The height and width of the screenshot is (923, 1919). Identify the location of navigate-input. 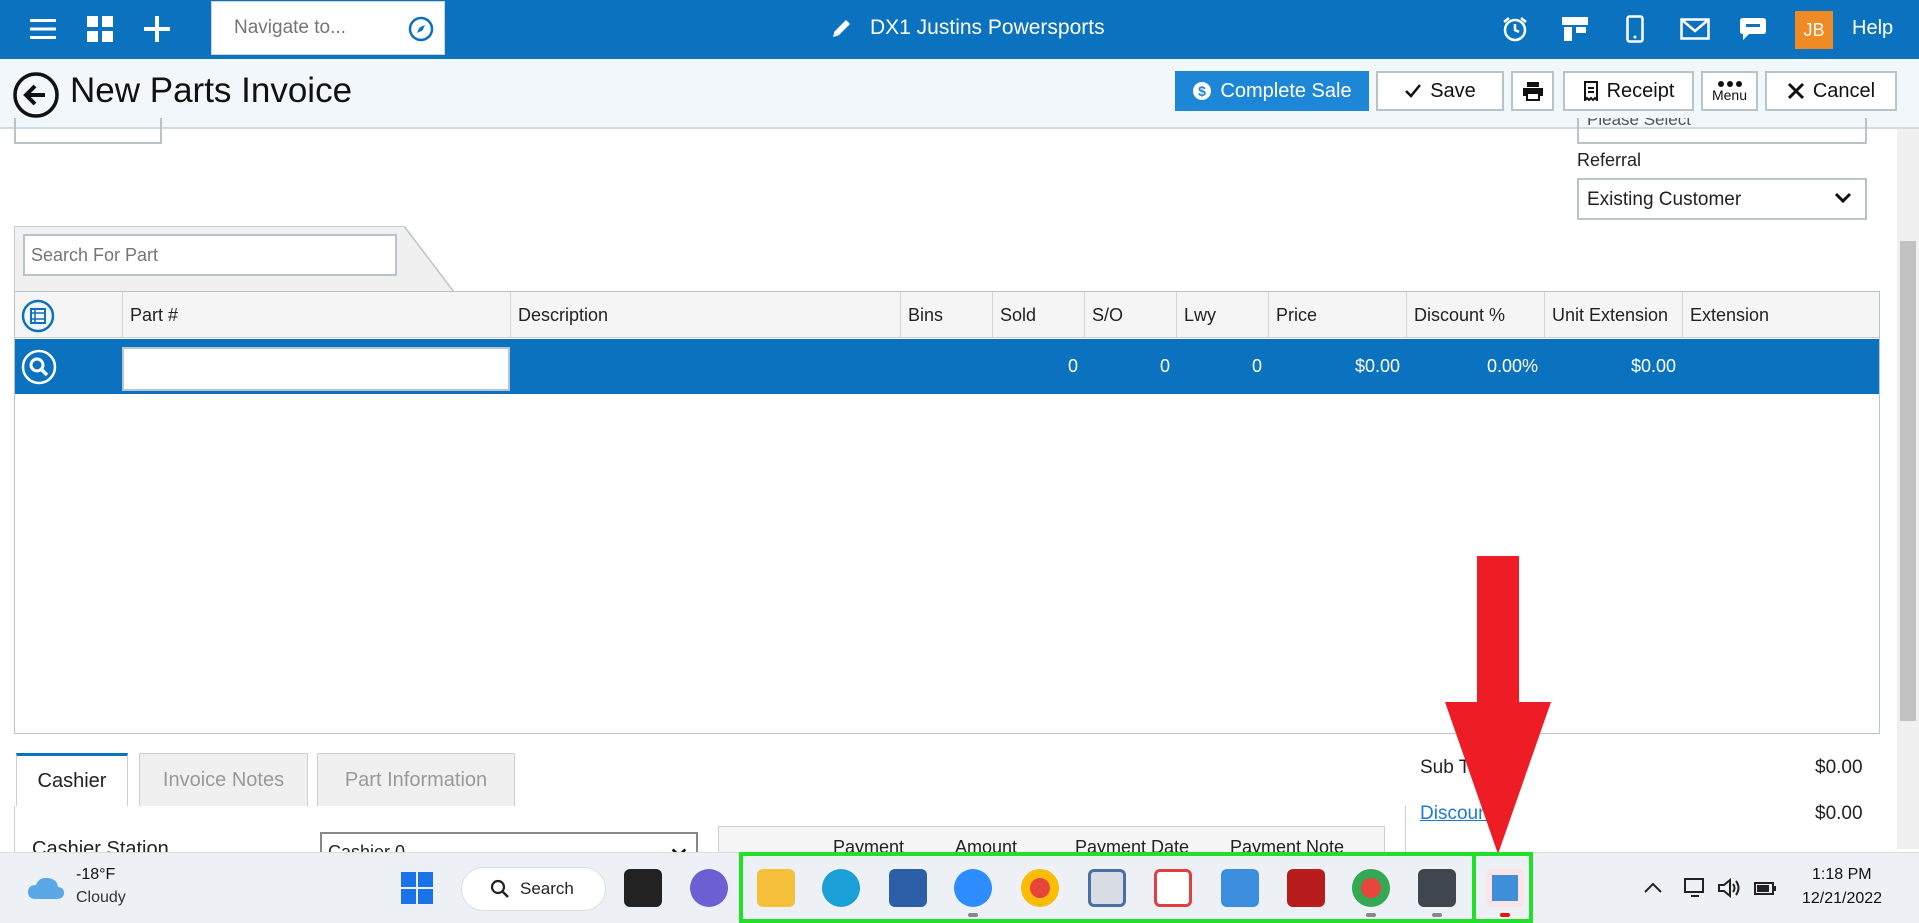
(302, 28).